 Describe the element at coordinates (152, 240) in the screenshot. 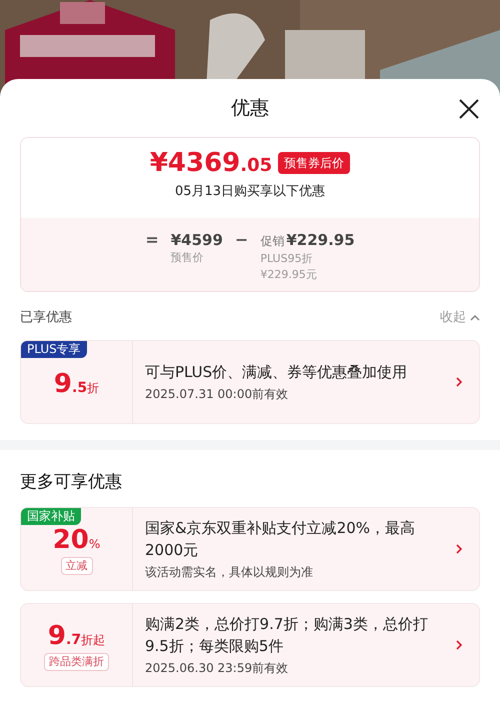

I see `equals-sign: =` at that location.